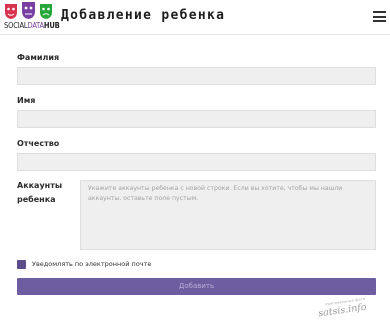 This screenshot has width=390, height=324. Describe the element at coordinates (39, 193) in the screenshot. I see `accounts-label: Аккаунты ребенка` at that location.